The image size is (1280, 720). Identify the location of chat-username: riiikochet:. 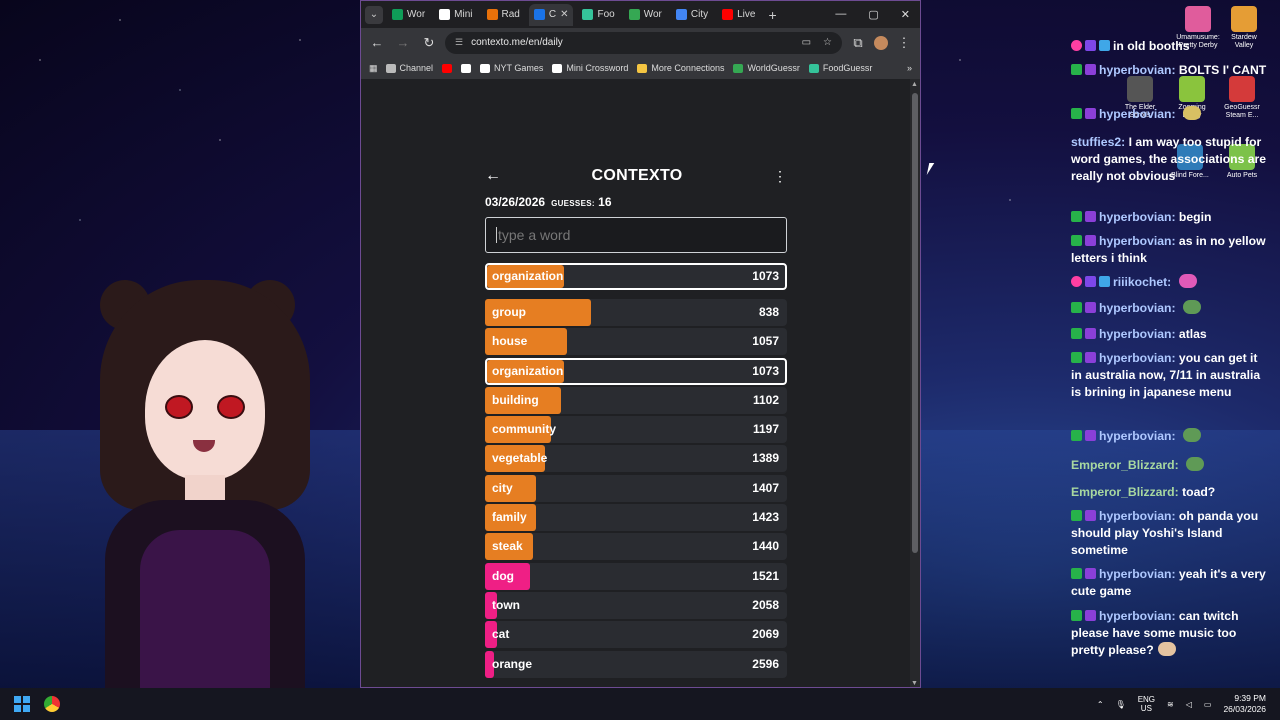
(1142, 282).